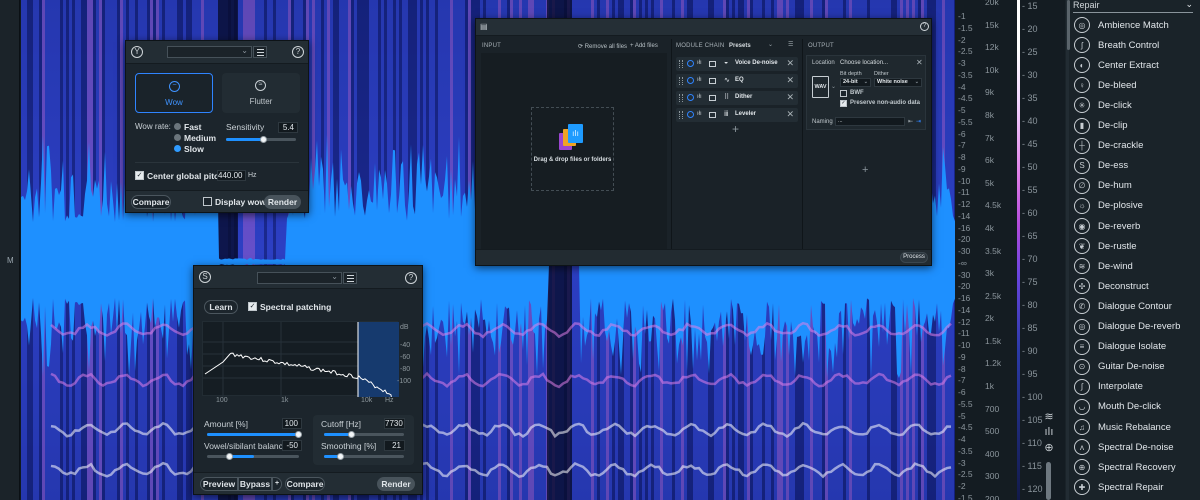  Describe the element at coordinates (1135, 447) in the screenshot. I see `module-item-spectral-de-noise: ʌ Spectral De-noise` at that location.